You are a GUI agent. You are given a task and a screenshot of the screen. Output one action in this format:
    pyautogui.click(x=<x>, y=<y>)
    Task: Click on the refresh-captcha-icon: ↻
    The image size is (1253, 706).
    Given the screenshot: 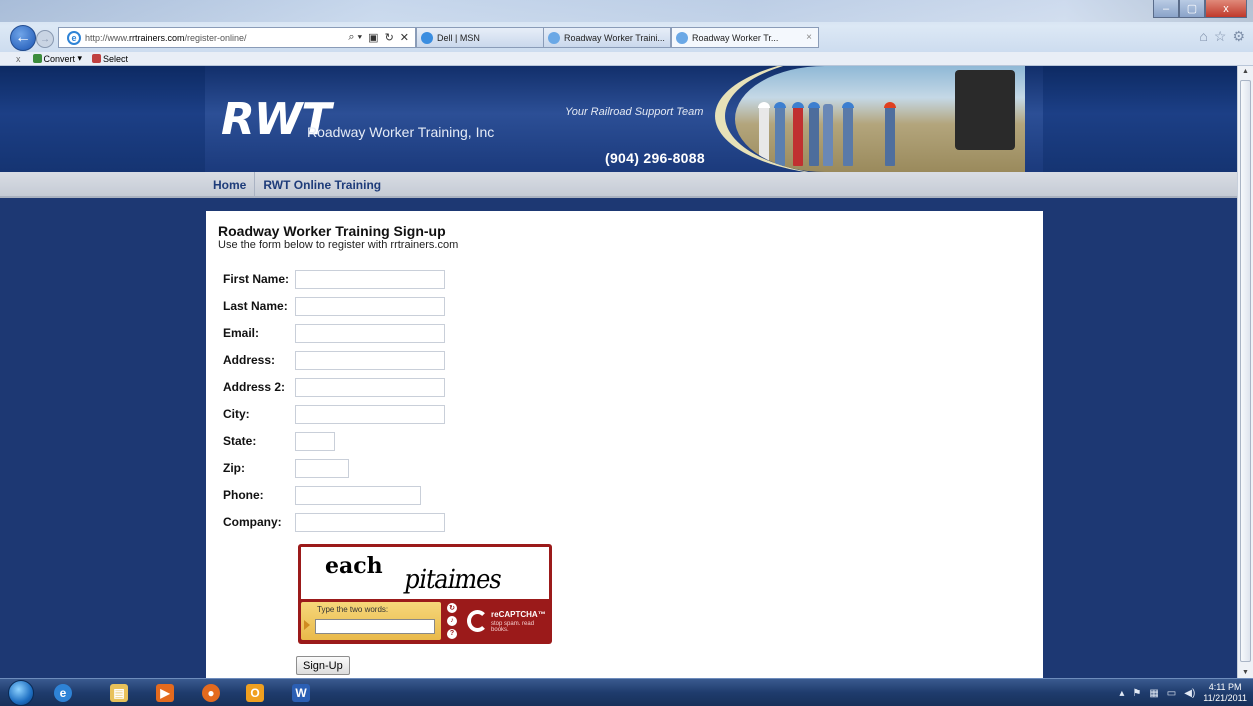 What is the action you would take?
    pyautogui.click(x=452, y=608)
    